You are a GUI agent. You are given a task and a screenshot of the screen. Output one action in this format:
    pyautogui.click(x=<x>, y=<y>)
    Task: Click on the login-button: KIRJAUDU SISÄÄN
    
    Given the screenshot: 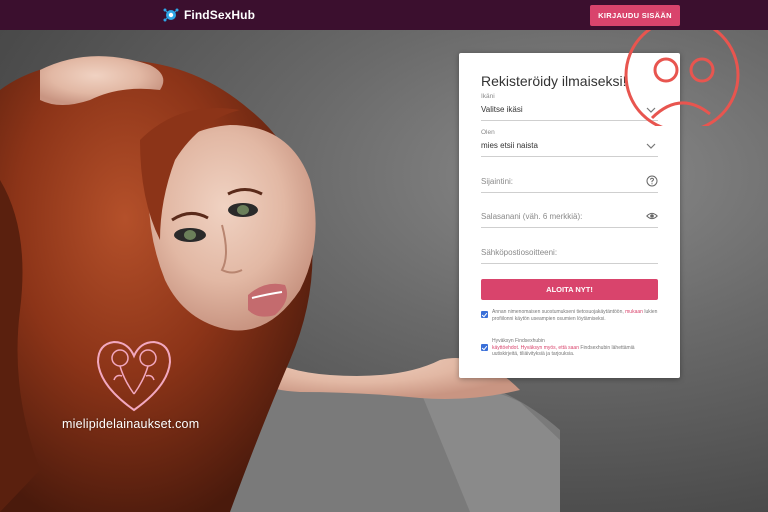 What is the action you would take?
    pyautogui.click(x=635, y=15)
    